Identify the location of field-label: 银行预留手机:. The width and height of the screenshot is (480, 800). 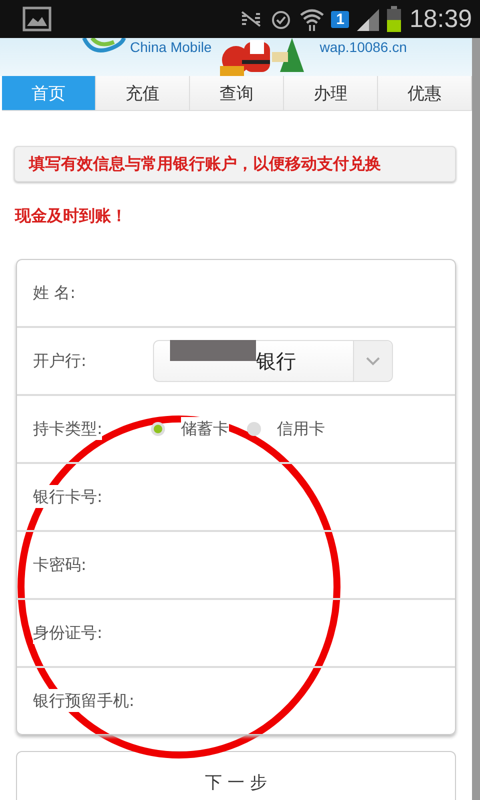
(83, 700).